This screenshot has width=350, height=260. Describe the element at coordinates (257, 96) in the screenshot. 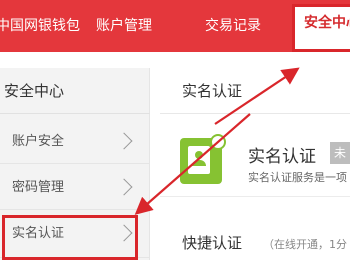

I see `arrow-to-tab` at that location.